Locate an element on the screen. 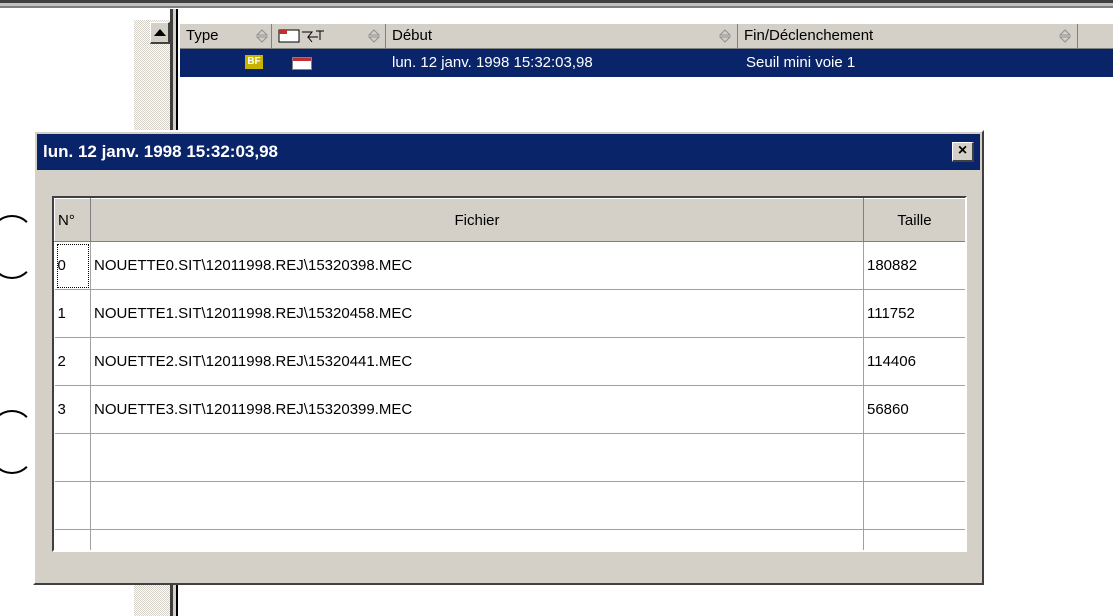 This screenshot has width=1113, height=616. close-icon: × is located at coordinates (962, 150).